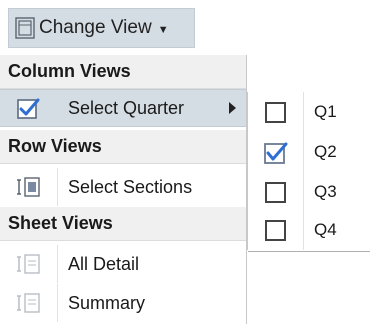 The height and width of the screenshot is (324, 370). Describe the element at coordinates (25, 28) in the screenshot. I see `view-icon` at that location.